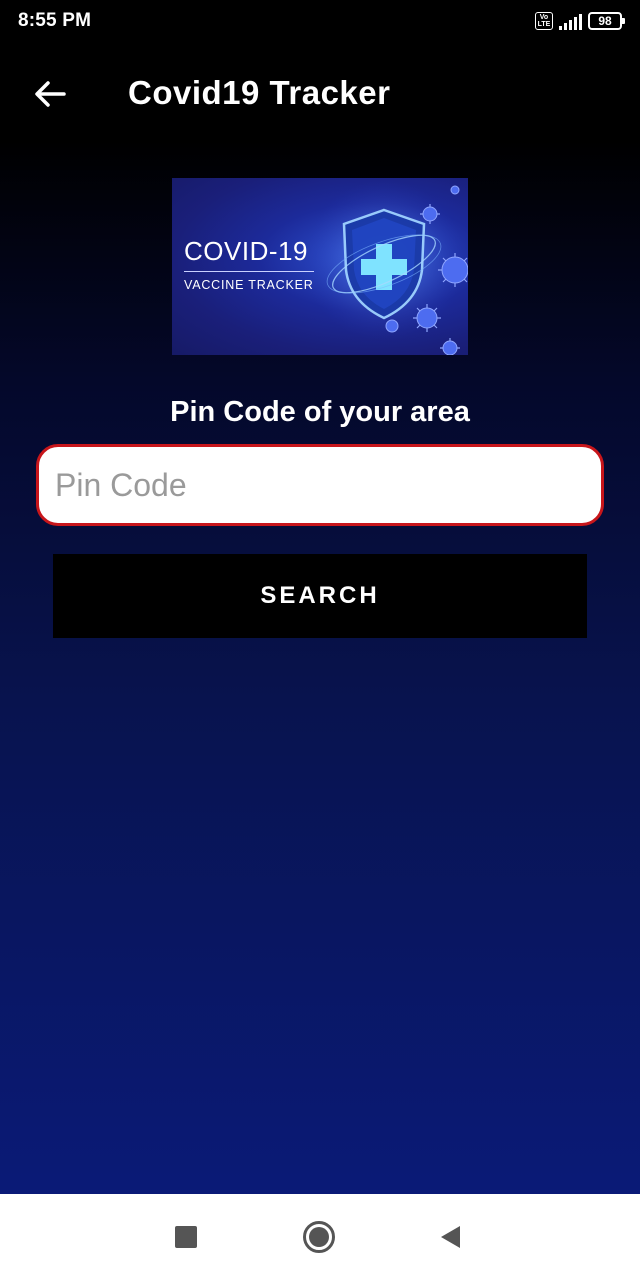 The height and width of the screenshot is (1280, 640). I want to click on home-button, so click(319, 1237).